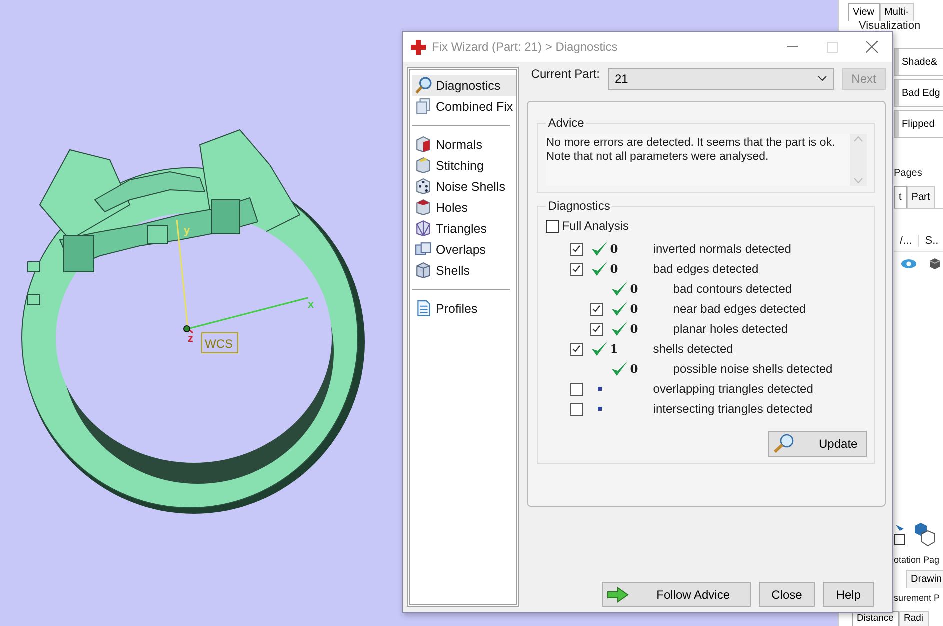  What do you see at coordinates (872, 47) in the screenshot?
I see `close-icon` at bounding box center [872, 47].